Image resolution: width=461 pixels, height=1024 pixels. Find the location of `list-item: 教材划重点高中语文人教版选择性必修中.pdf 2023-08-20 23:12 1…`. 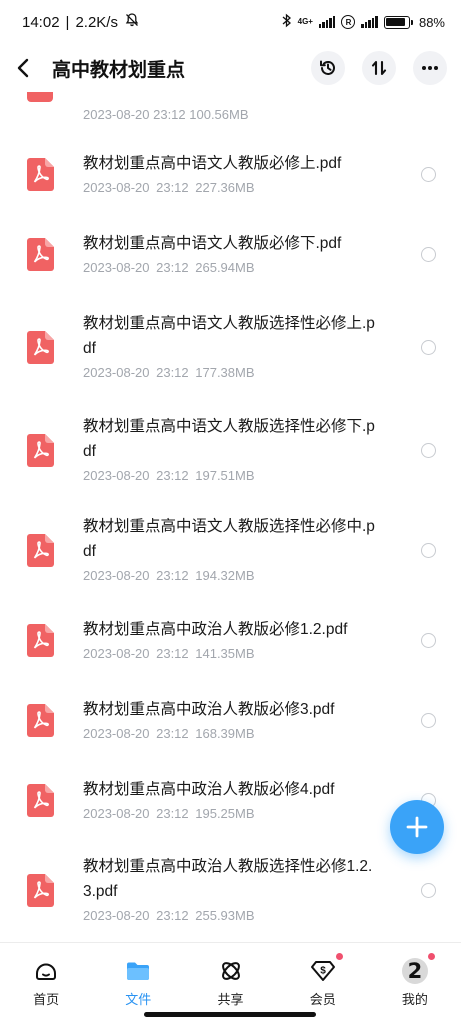

list-item: 教材划重点高中语文人教版选择性必修中.pdf 2023-08-20 23:12 1… is located at coordinates (230, 550).